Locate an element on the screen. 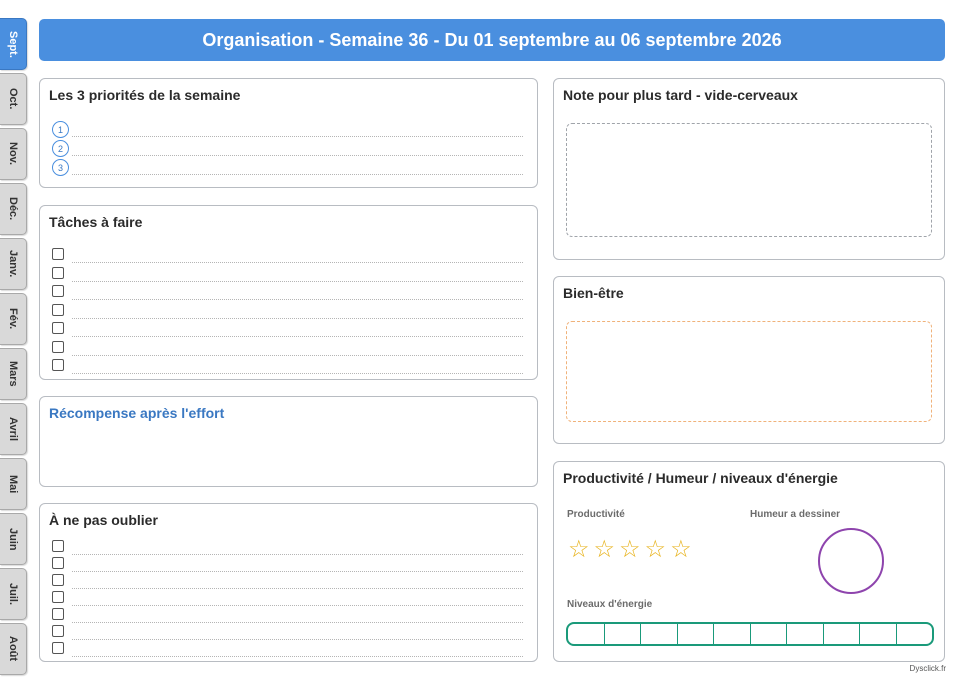  tasks-panel: Tâches à faire is located at coordinates (288, 292).